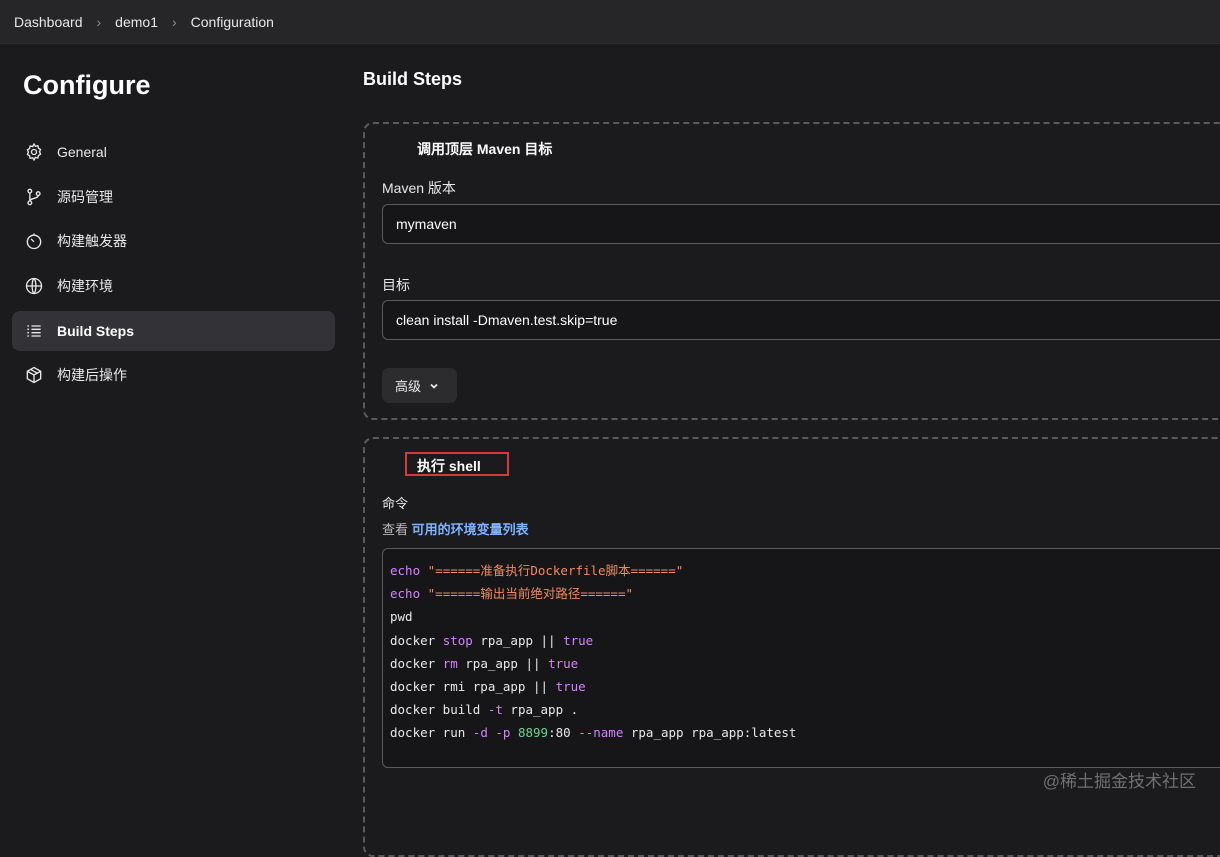 The width and height of the screenshot is (1220, 857). What do you see at coordinates (34, 375) in the screenshot?
I see `package-icon` at bounding box center [34, 375].